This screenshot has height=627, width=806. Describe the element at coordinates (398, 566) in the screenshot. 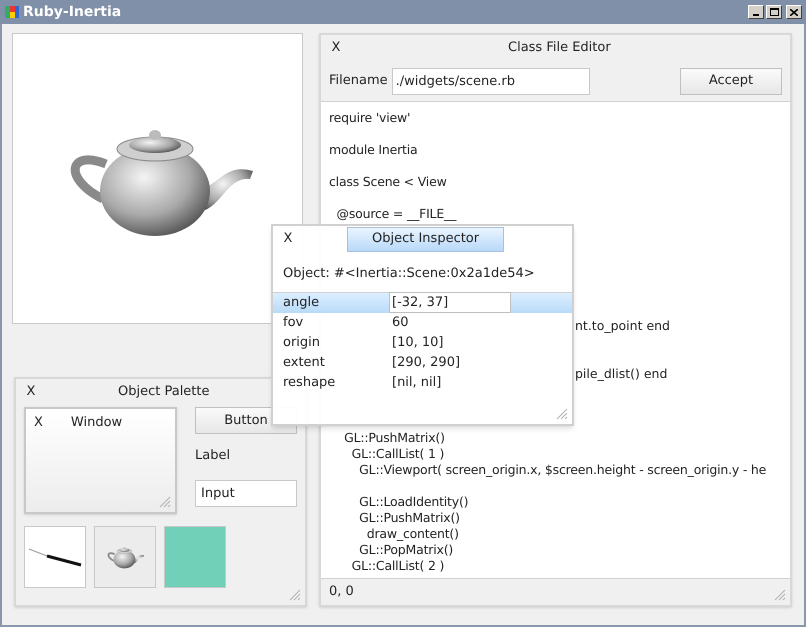

I see `code-line: GL::CallList( 2 )` at that location.